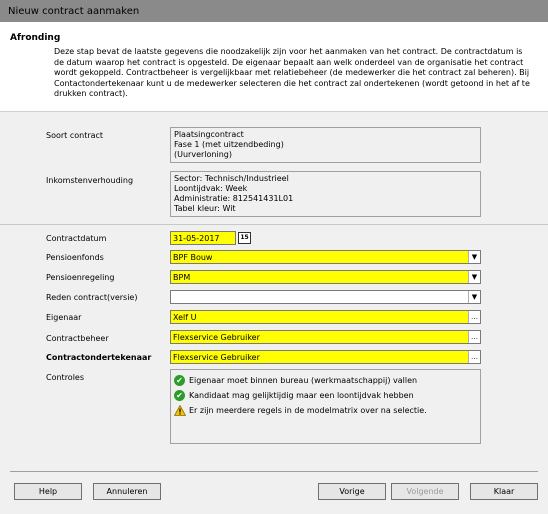 Image resolution: width=548 pixels, height=514 pixels. I want to click on controles-label: Controles, so click(65, 377).